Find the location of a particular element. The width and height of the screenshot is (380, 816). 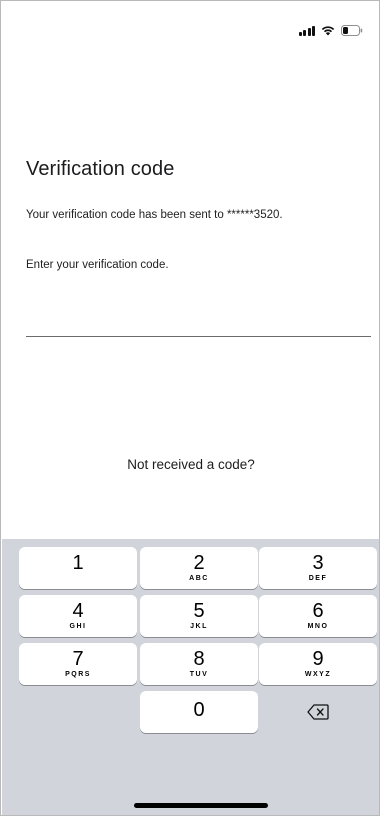

key-letters: ABC is located at coordinates (199, 578).